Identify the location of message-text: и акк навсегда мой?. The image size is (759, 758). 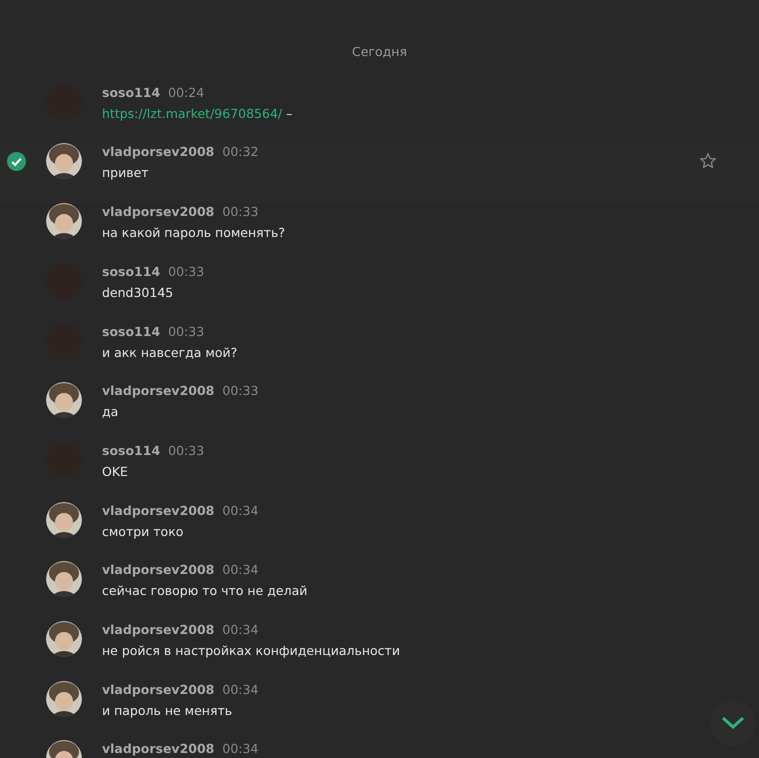
(170, 353).